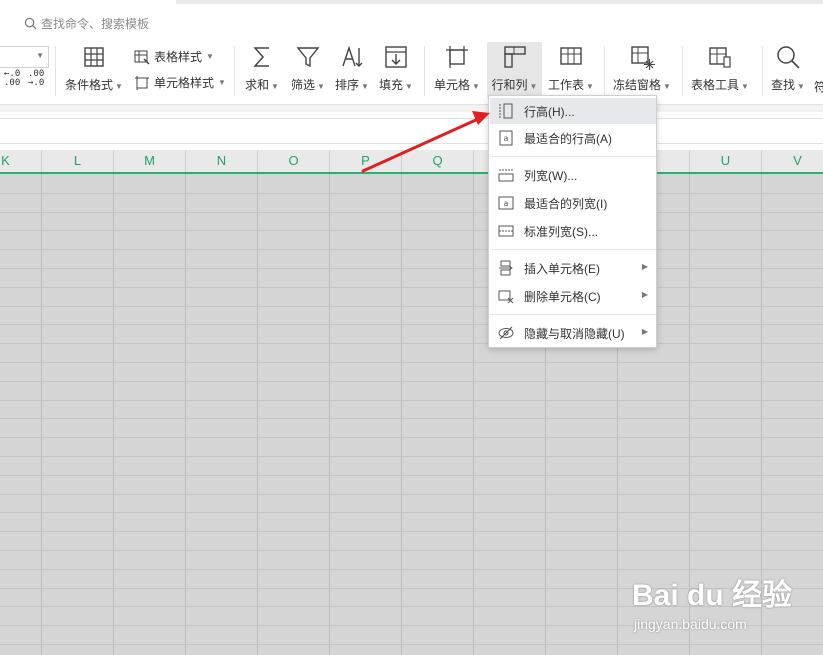 This screenshot has width=823, height=655. What do you see at coordinates (506, 231) in the screenshot?
I see `standard-width-icon` at bounding box center [506, 231].